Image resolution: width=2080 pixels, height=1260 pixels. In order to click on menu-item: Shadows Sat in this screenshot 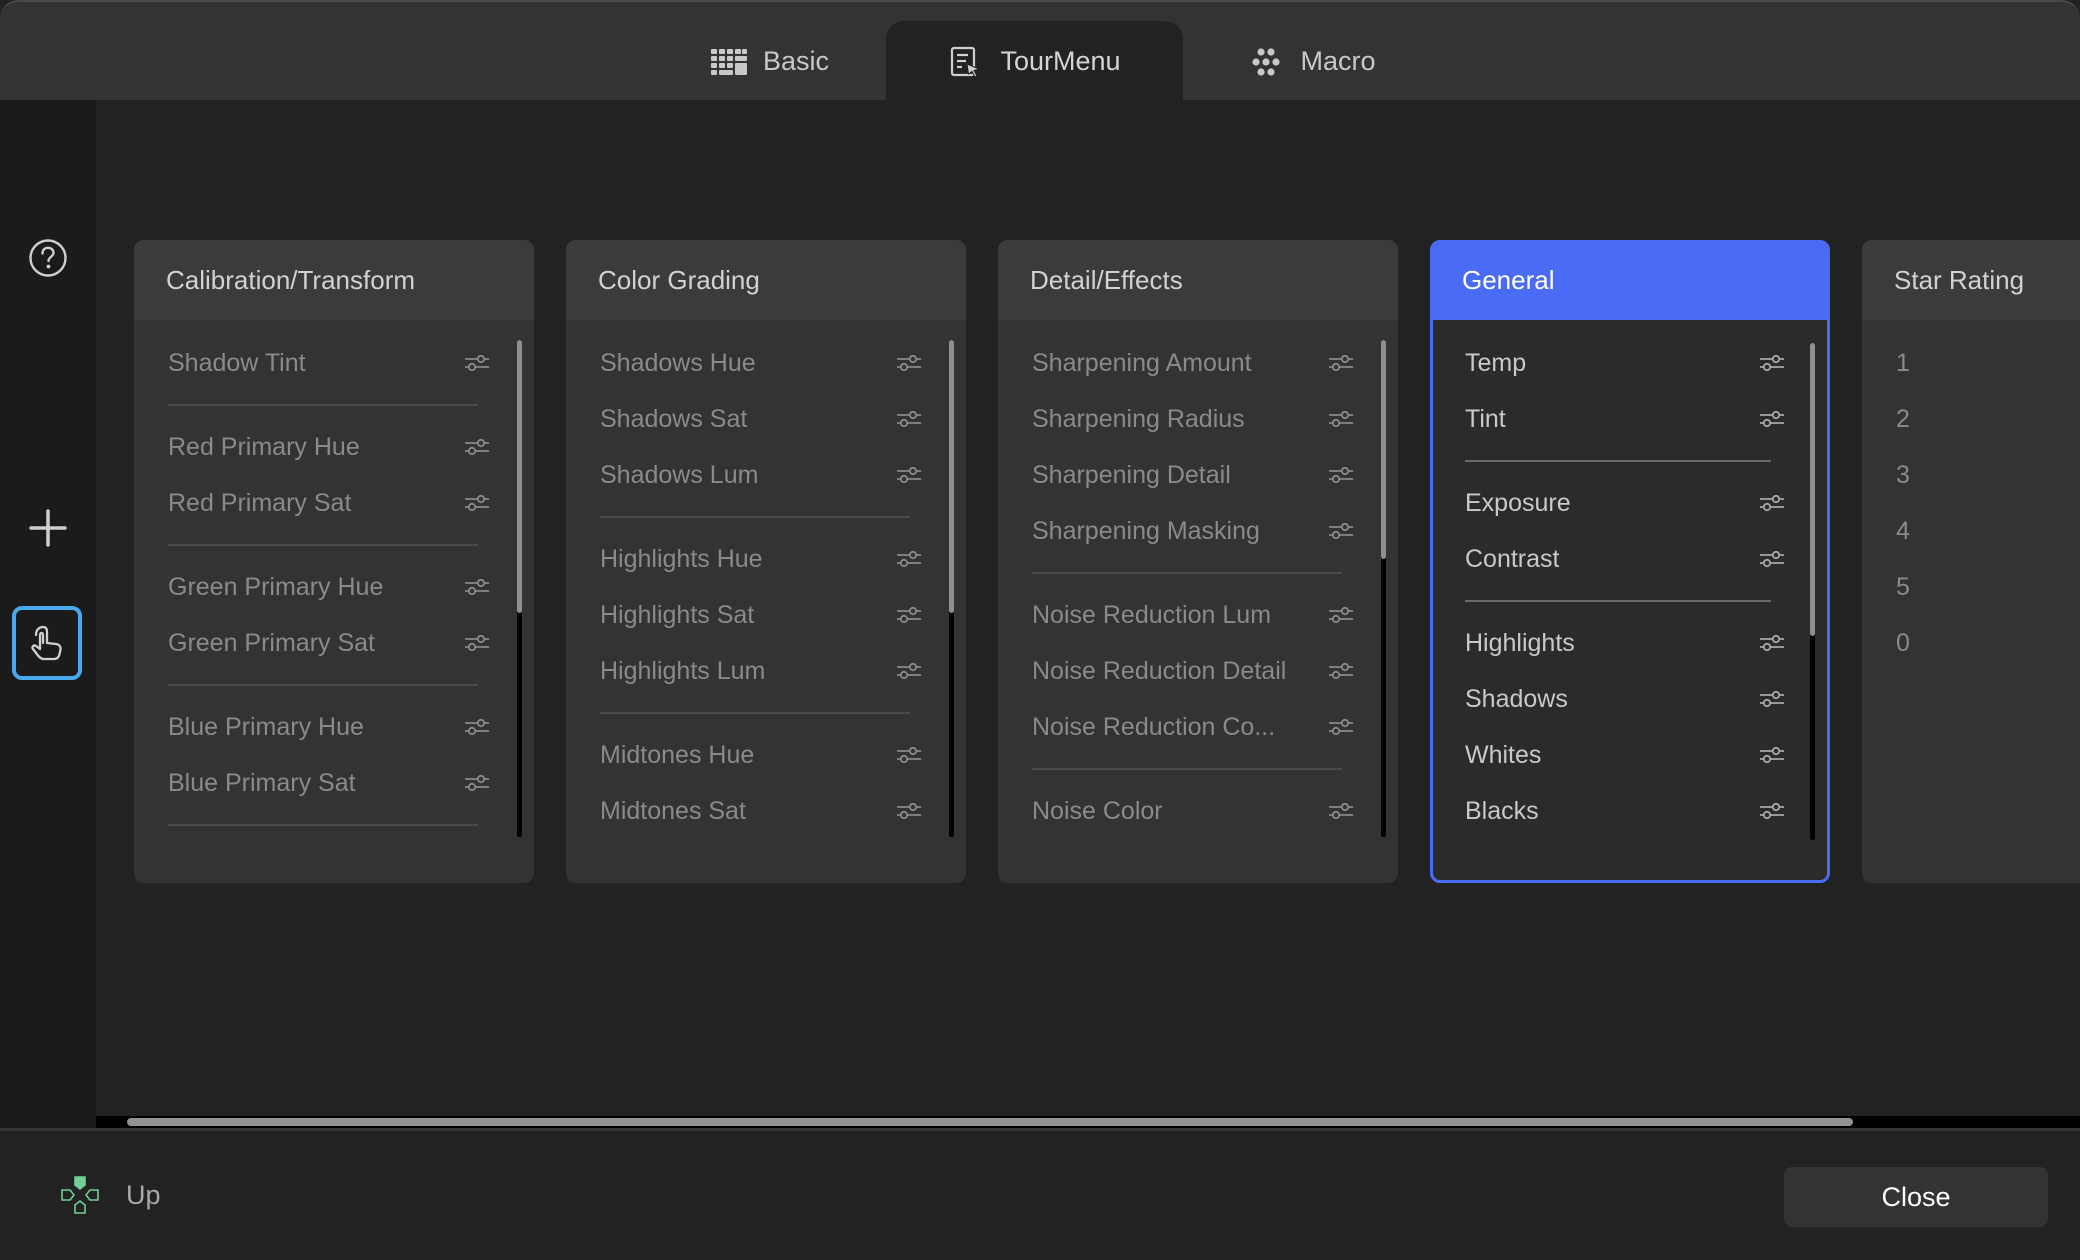, I will do `click(766, 419)`.